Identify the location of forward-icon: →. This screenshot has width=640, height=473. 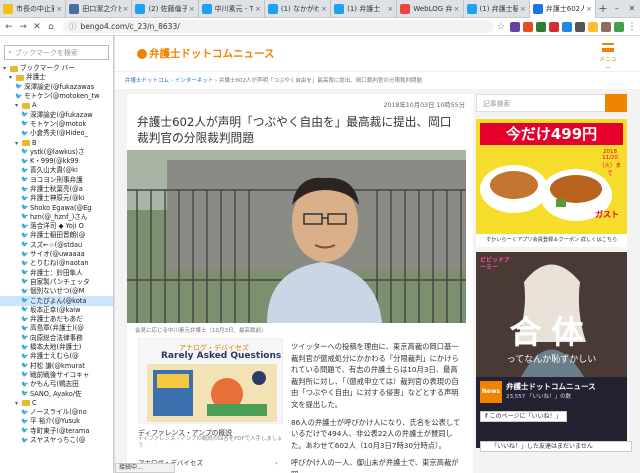
(23, 27).